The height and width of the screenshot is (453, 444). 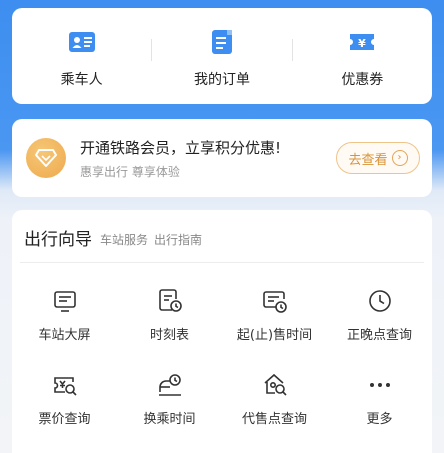 What do you see at coordinates (169, 335) in the screenshot?
I see `guide-item-label: 时刻表` at bounding box center [169, 335].